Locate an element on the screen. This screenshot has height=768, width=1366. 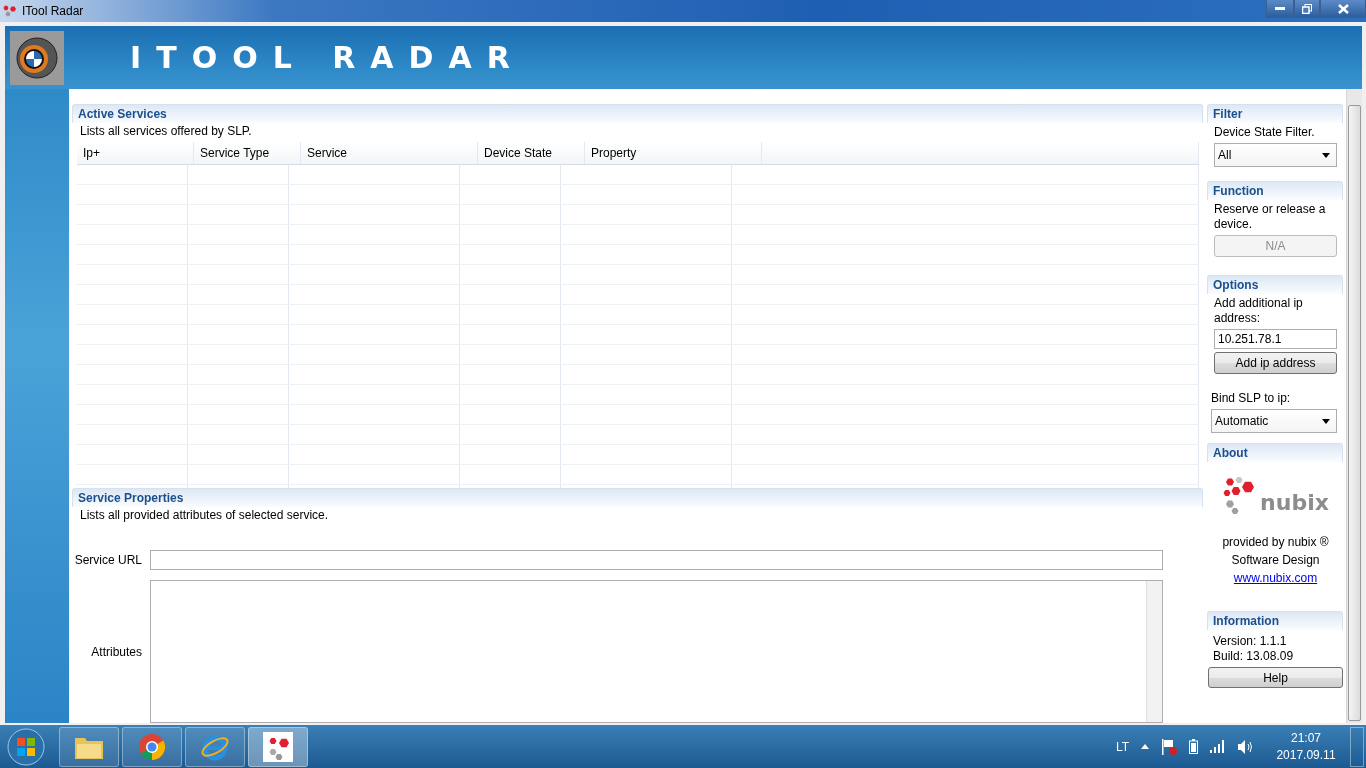
panel-title: Information is located at coordinates (1275, 620).